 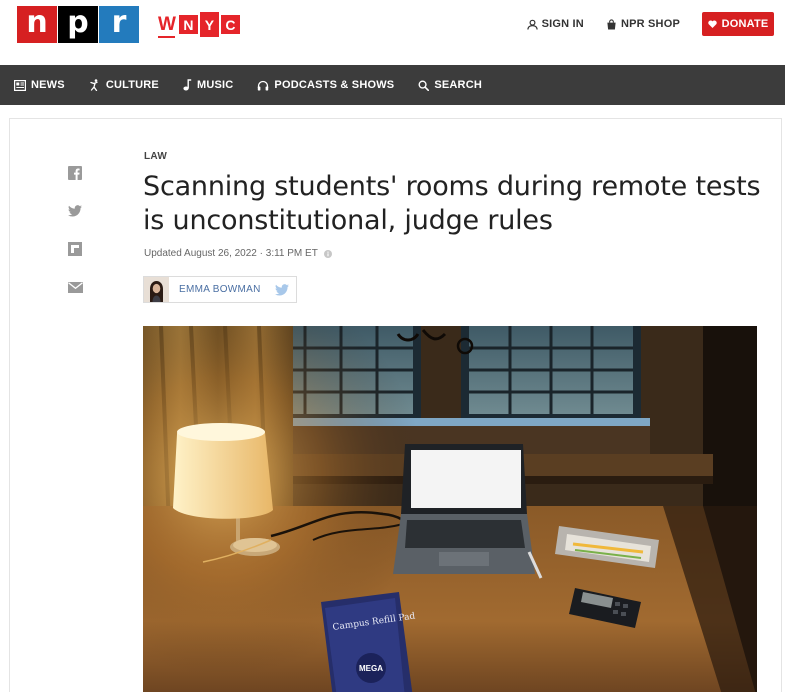 What do you see at coordinates (188, 24) in the screenshot?
I see `wnyc-logo-letter-n: N` at bounding box center [188, 24].